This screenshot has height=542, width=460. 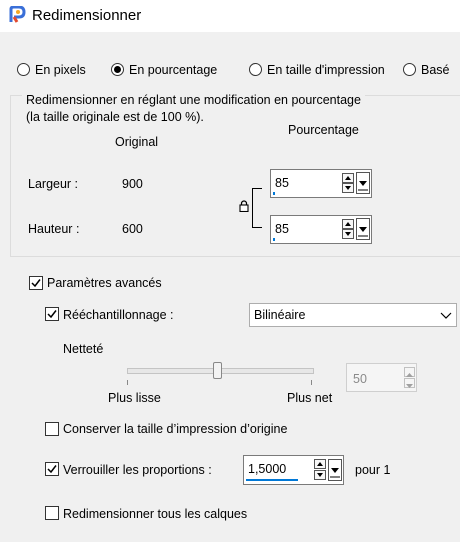 What do you see at coordinates (132, 184) in the screenshot?
I see `width-original-value: 900` at bounding box center [132, 184].